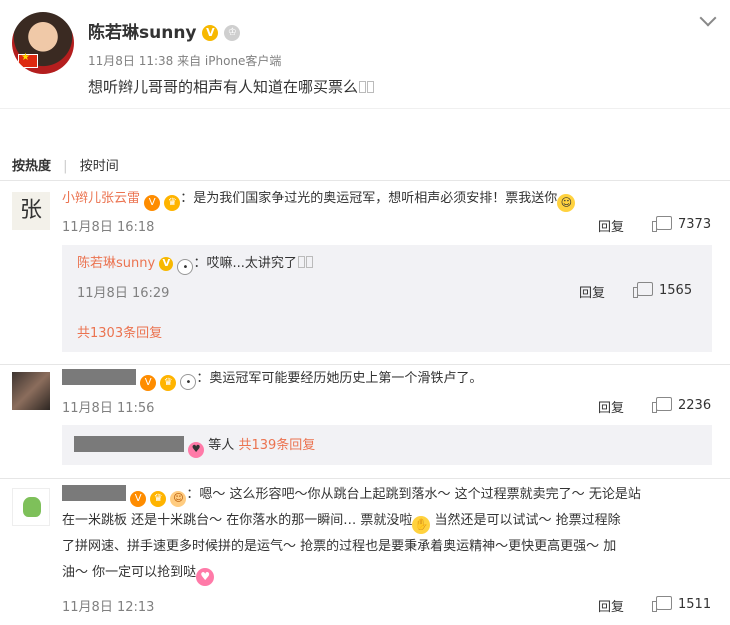 Image resolution: width=730 pixels, height=625 pixels. Describe the element at coordinates (108, 227) in the screenshot. I see `comment-time: 11月8日 16:18` at that location.